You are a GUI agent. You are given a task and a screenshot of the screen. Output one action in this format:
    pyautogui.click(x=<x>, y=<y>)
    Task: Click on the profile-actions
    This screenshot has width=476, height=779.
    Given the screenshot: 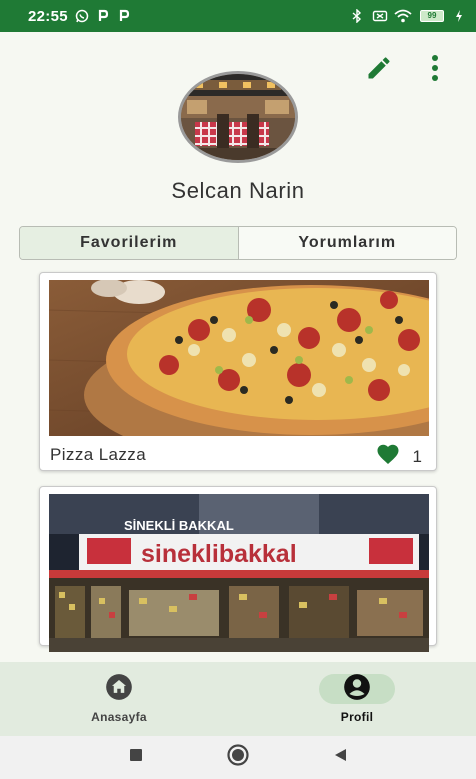 What is the action you would take?
    pyautogui.click(x=407, y=70)
    